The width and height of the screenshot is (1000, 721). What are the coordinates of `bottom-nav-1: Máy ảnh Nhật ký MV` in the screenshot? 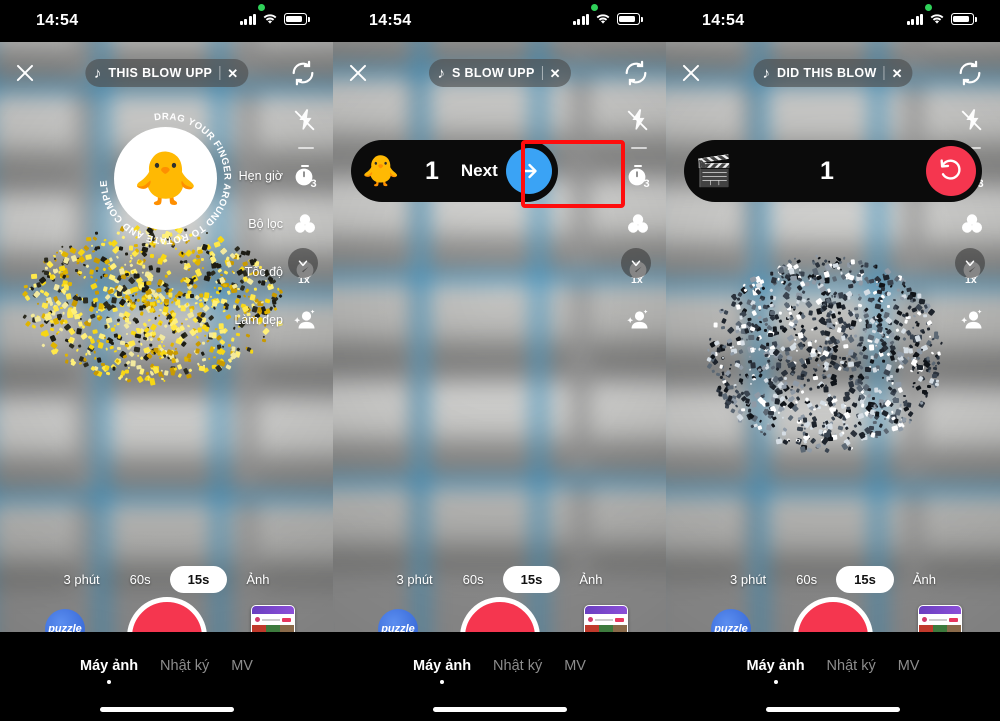 It's located at (166, 676).